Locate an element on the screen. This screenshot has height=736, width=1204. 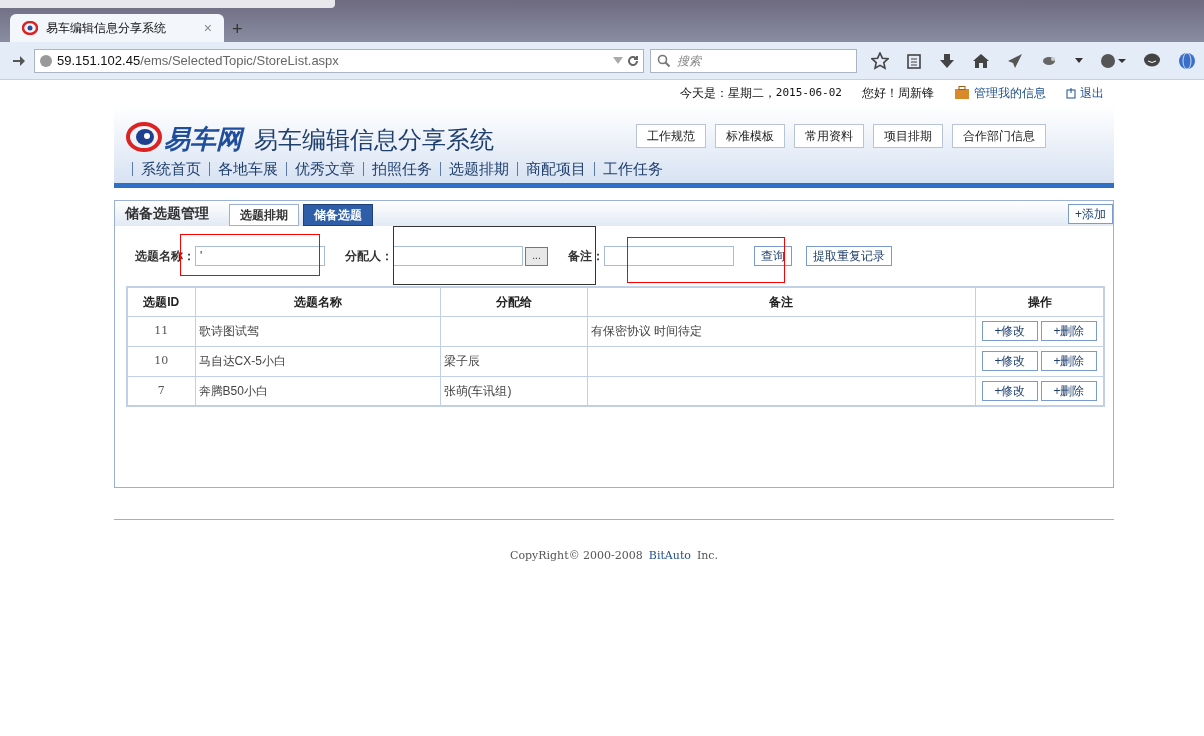
duplicates-button: 提取重复记录 is located at coordinates (849, 256).